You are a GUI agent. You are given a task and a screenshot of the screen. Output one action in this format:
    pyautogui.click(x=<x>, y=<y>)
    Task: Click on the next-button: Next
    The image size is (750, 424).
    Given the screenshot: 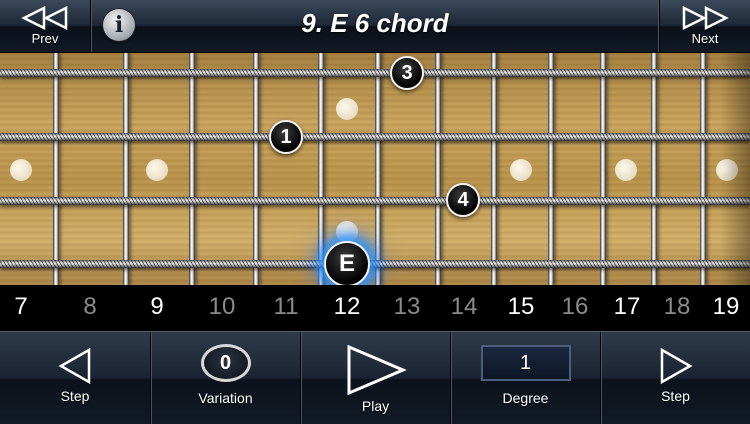 What is the action you would take?
    pyautogui.click(x=704, y=26)
    